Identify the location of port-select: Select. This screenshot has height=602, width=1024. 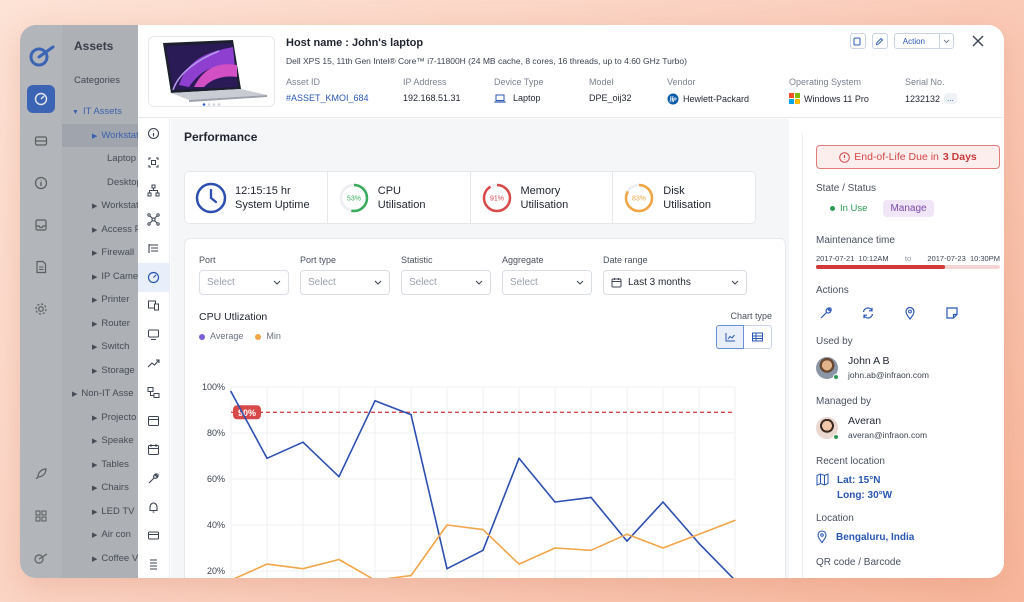
(244, 282).